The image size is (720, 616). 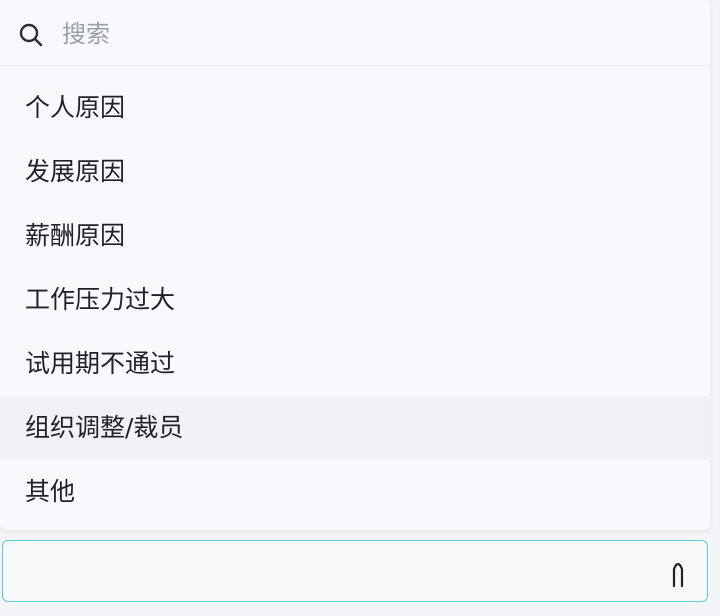 I want to click on search-row, so click(x=355, y=33).